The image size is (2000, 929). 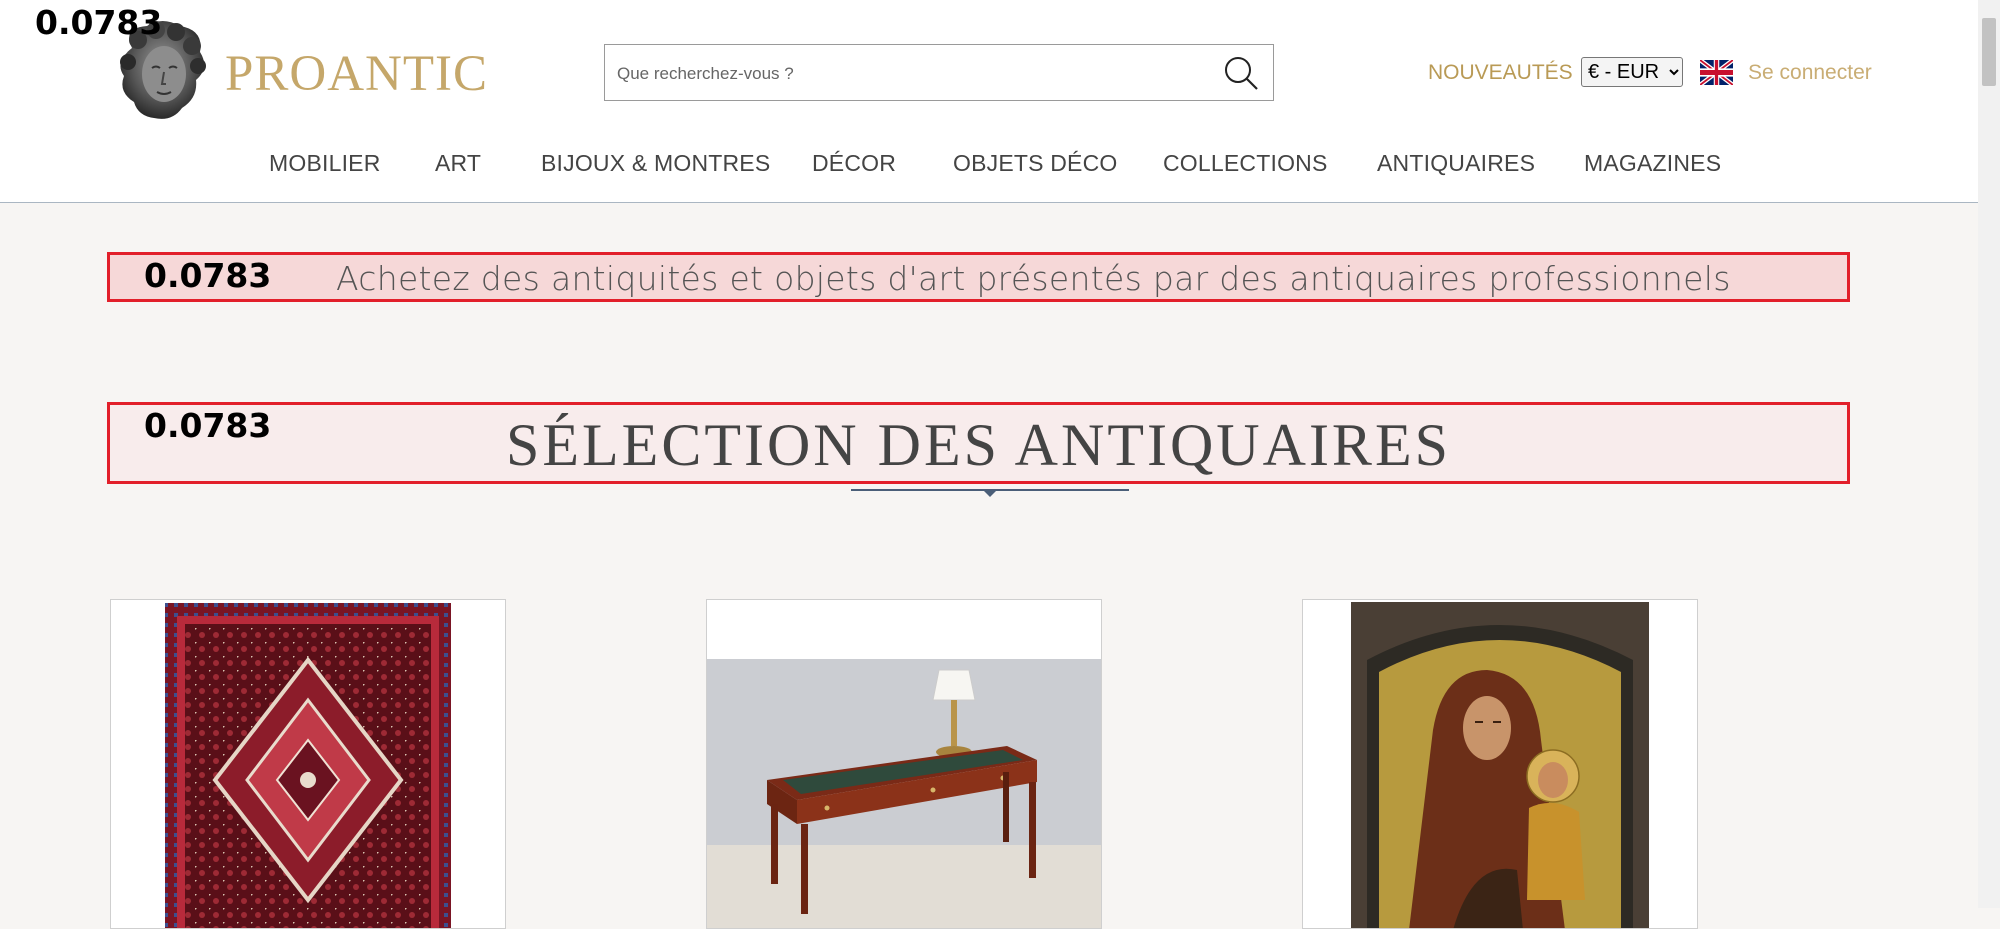 I want to click on antique-desk-image, so click(x=904, y=764).